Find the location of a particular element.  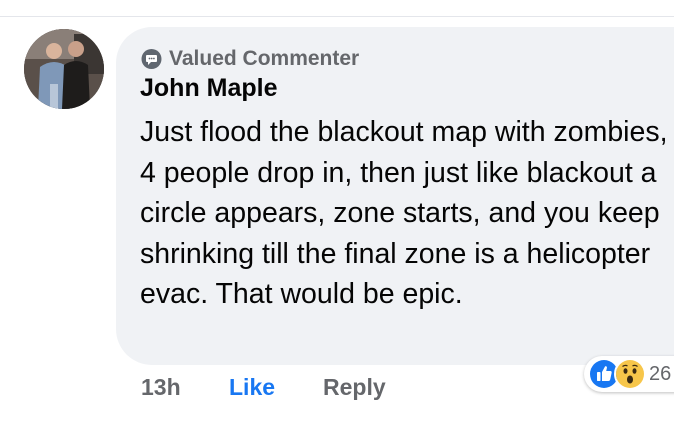

valued-commenter-badge: Valued Commenter is located at coordinates (249, 59).